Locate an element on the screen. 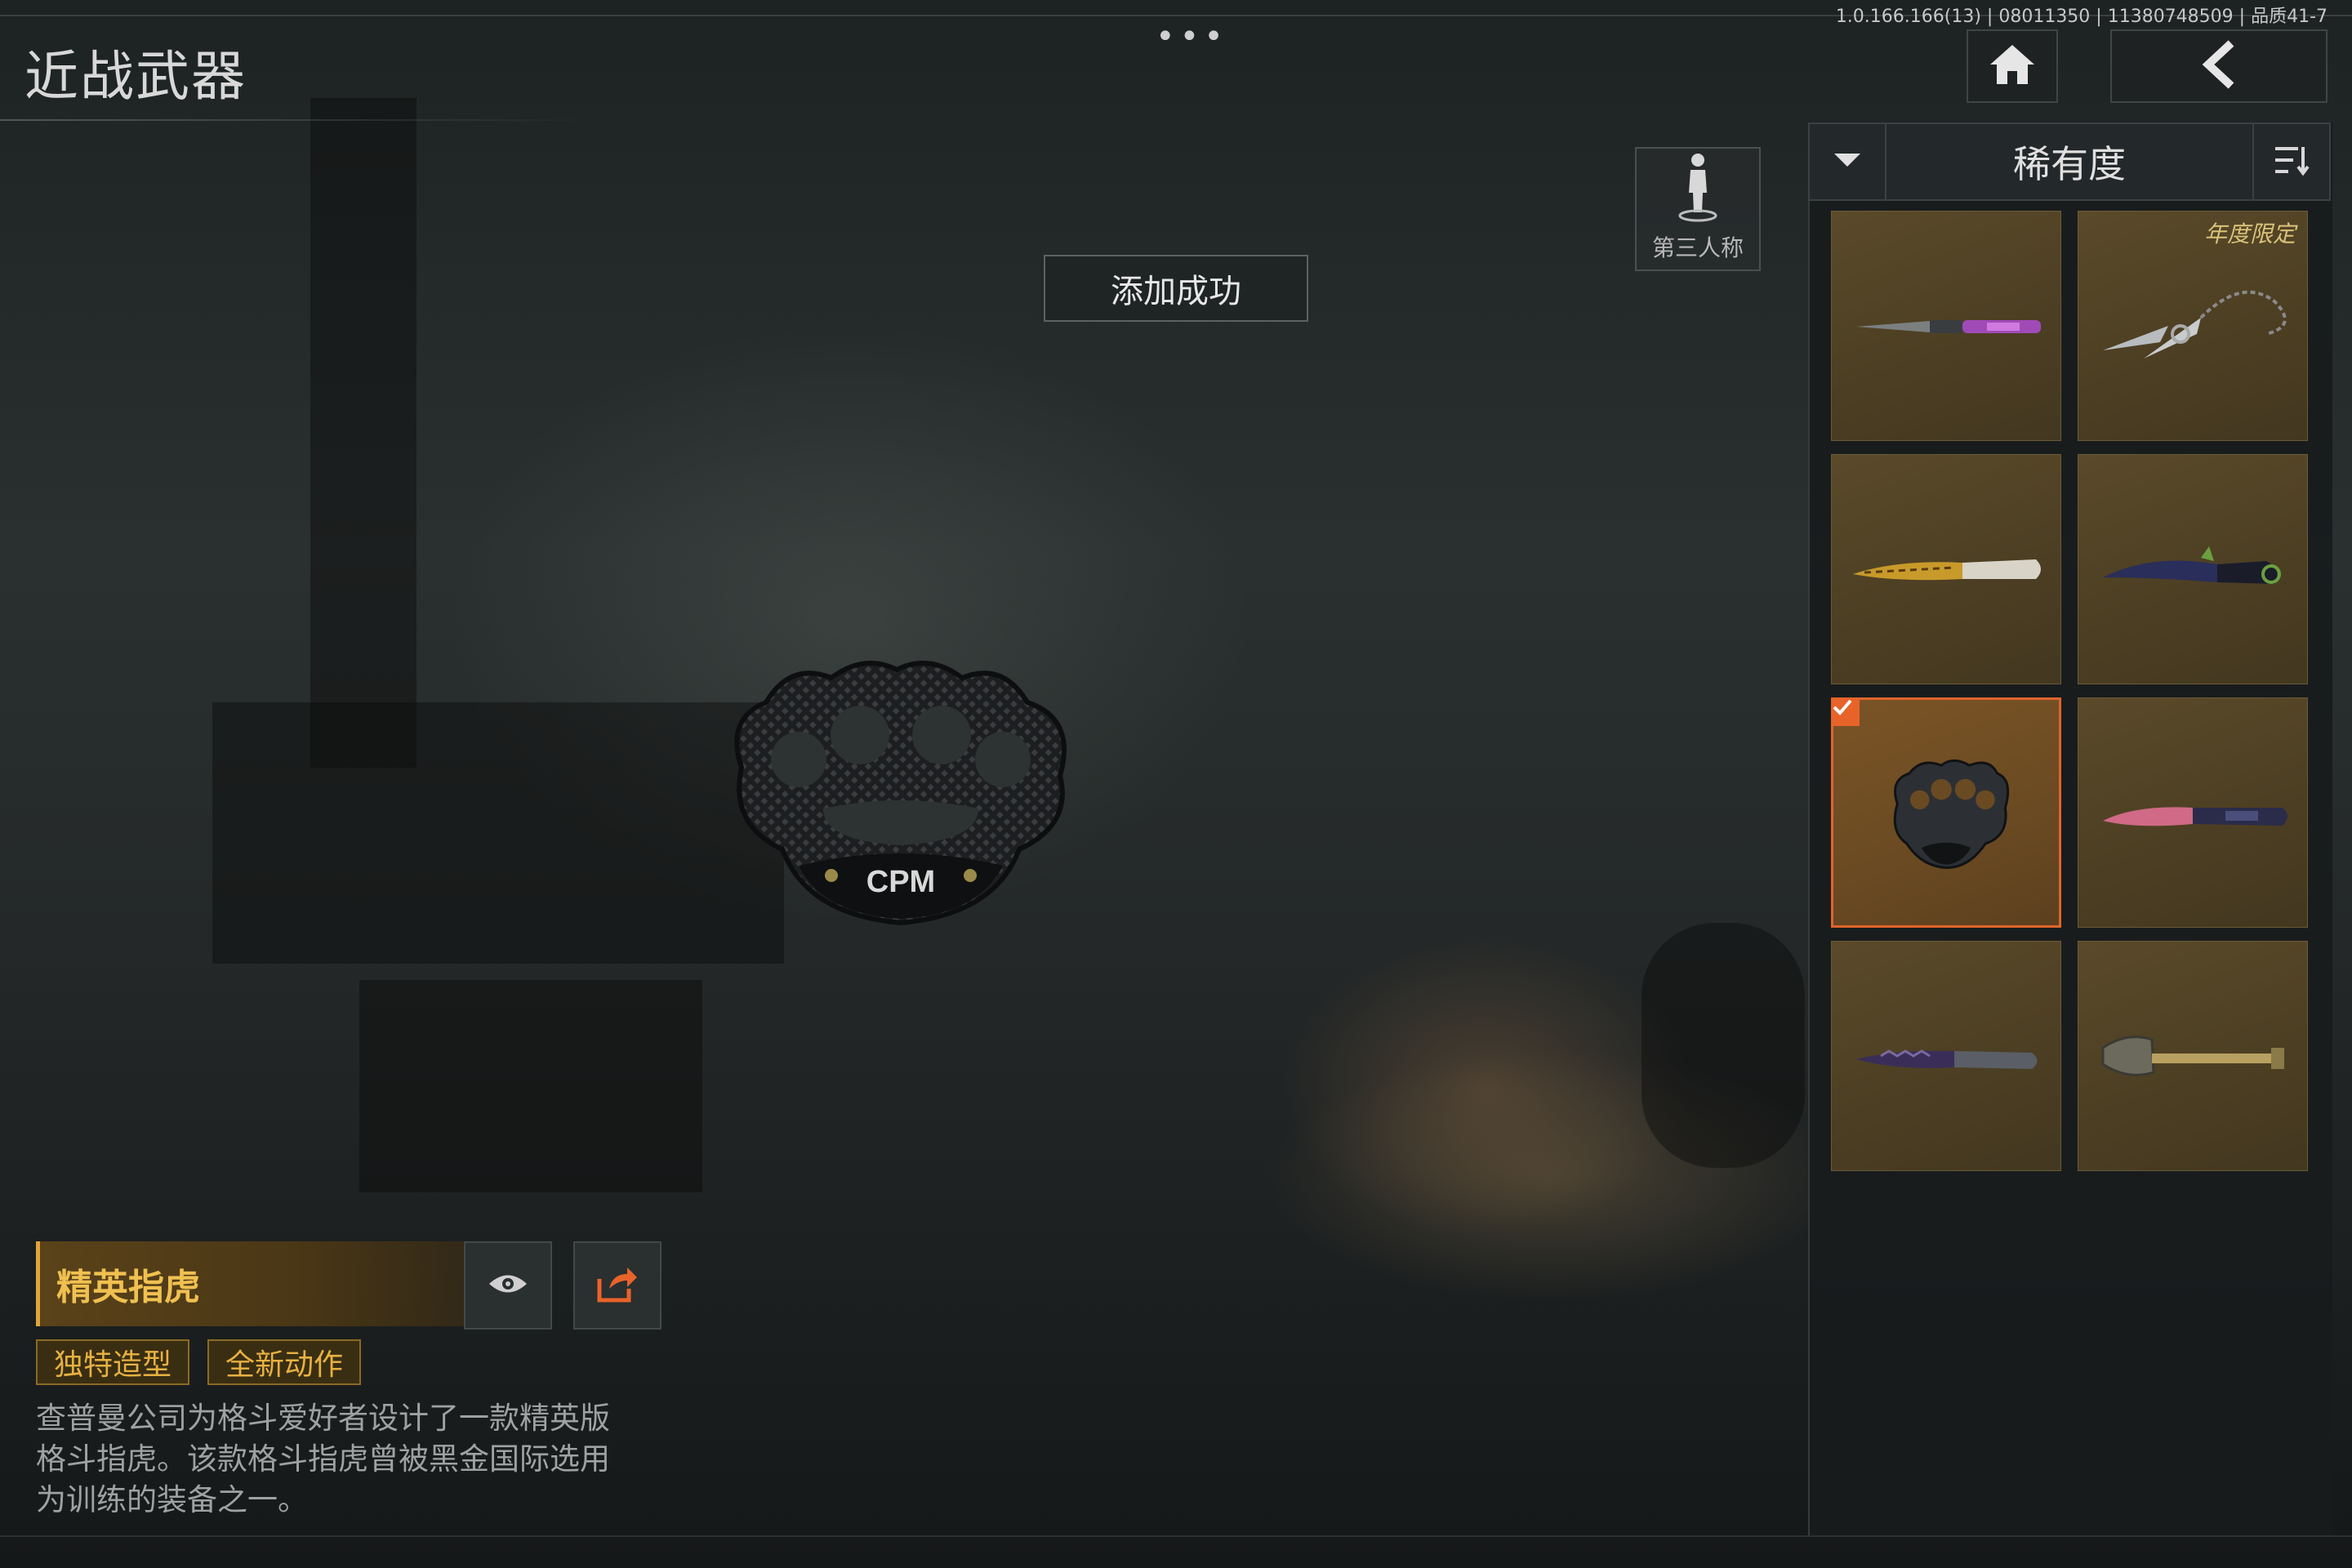  sort-dropdown-button is located at coordinates (1848, 161).